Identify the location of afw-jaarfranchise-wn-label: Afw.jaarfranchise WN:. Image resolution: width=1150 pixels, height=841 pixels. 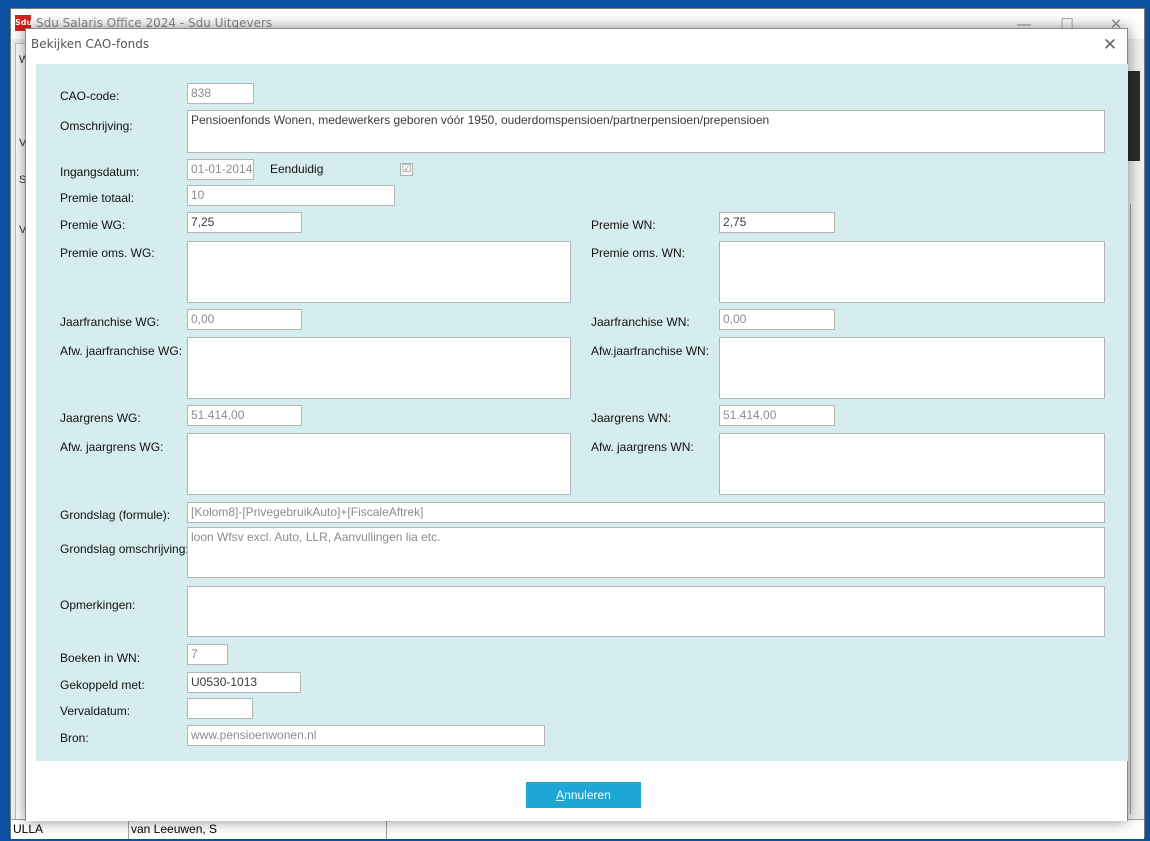
(650, 351).